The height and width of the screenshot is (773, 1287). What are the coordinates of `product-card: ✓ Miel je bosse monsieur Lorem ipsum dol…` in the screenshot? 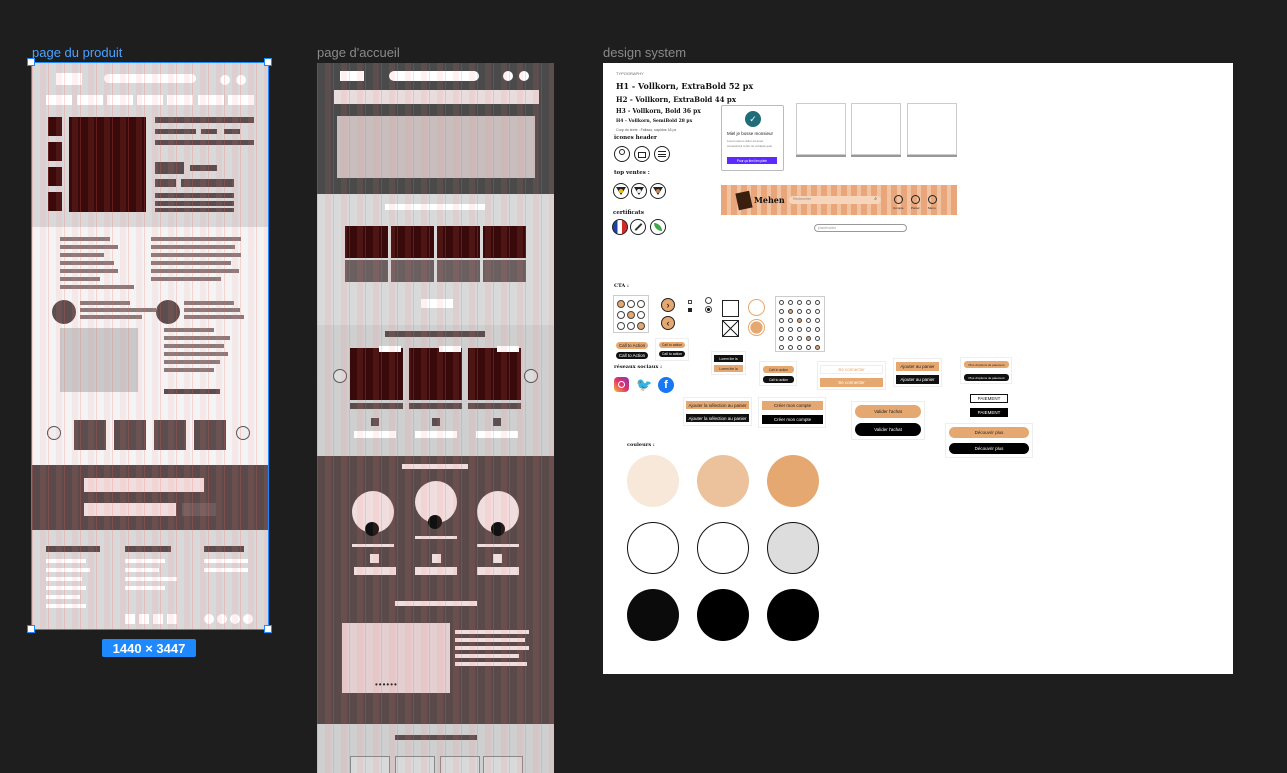 It's located at (752, 138).